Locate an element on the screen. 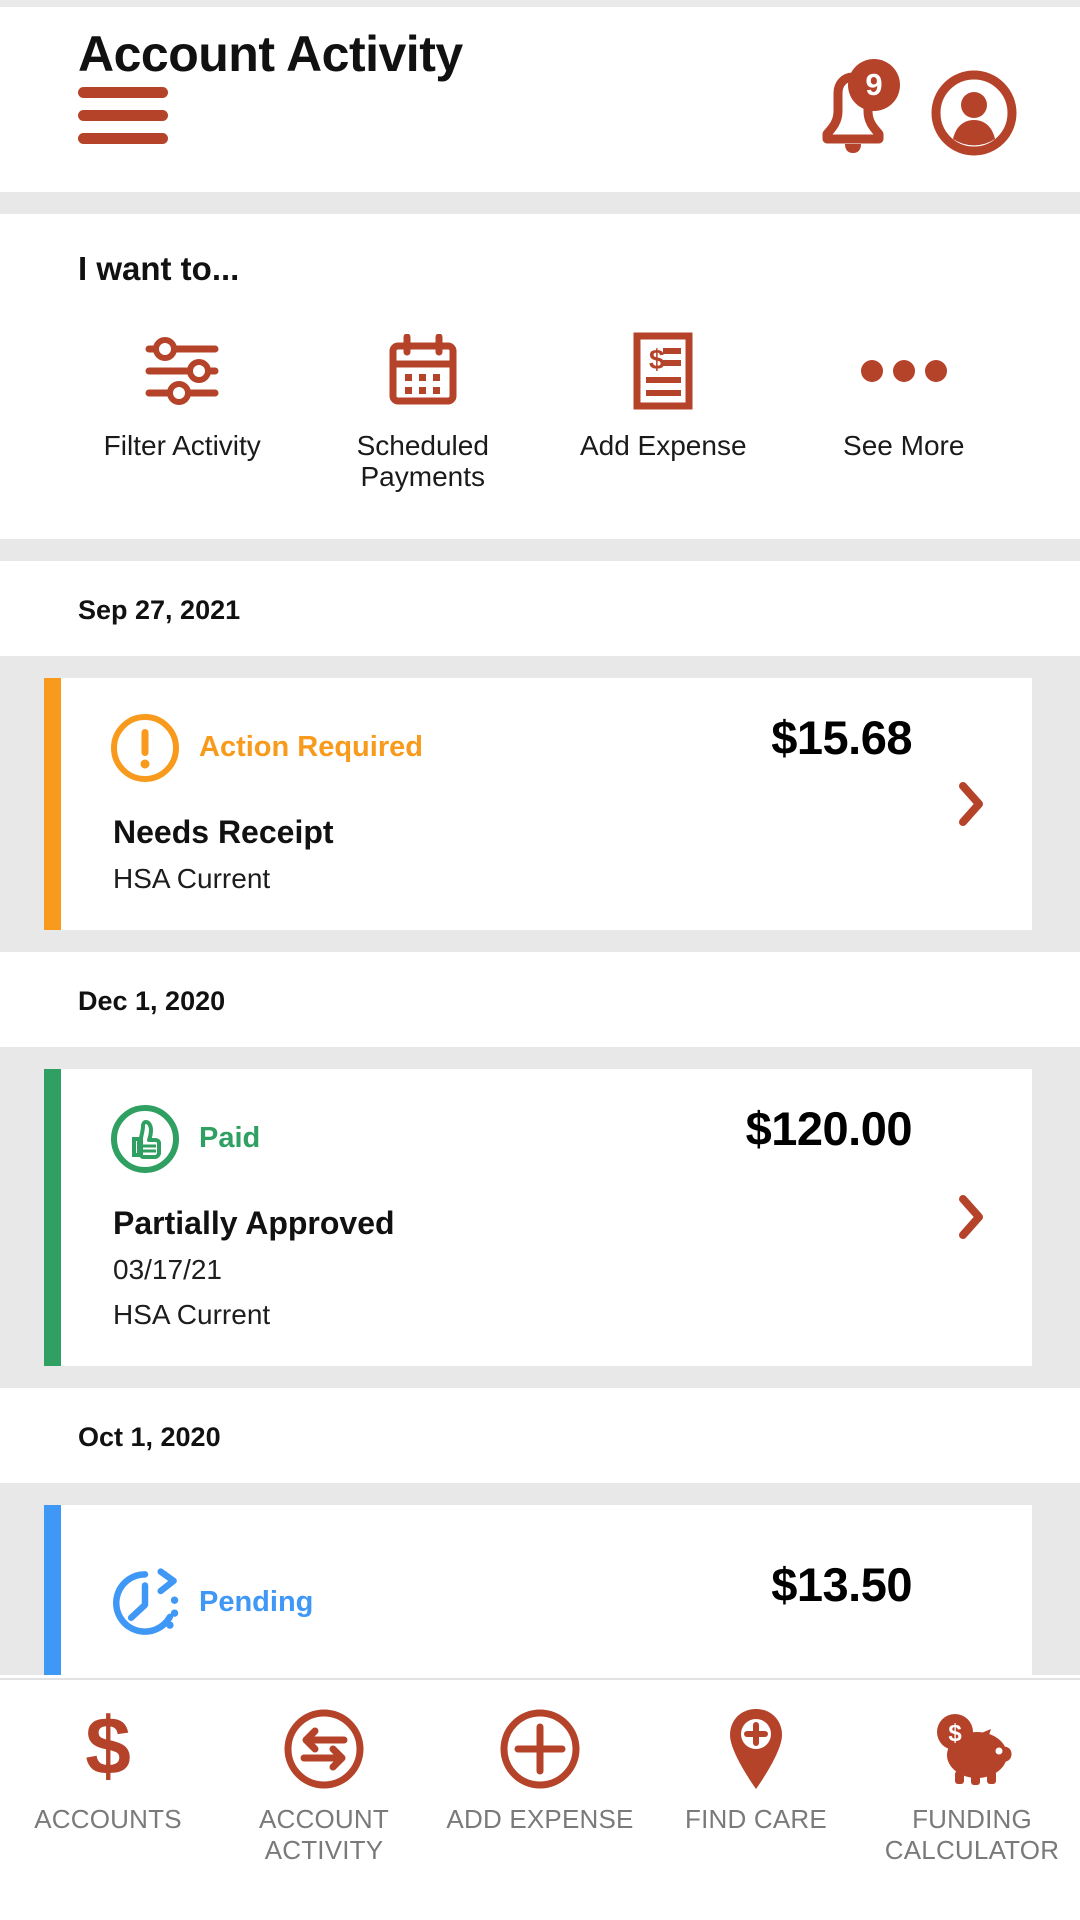 The height and width of the screenshot is (1920, 1080). exclamation-circle-icon is located at coordinates (145, 748).